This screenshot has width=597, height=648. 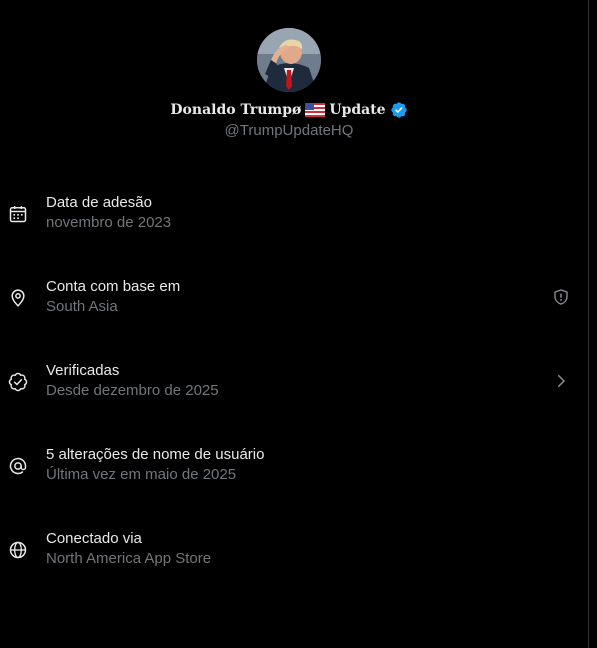 What do you see at coordinates (109, 222) in the screenshot?
I see `info-row-subtitle: novembro de 2023` at bounding box center [109, 222].